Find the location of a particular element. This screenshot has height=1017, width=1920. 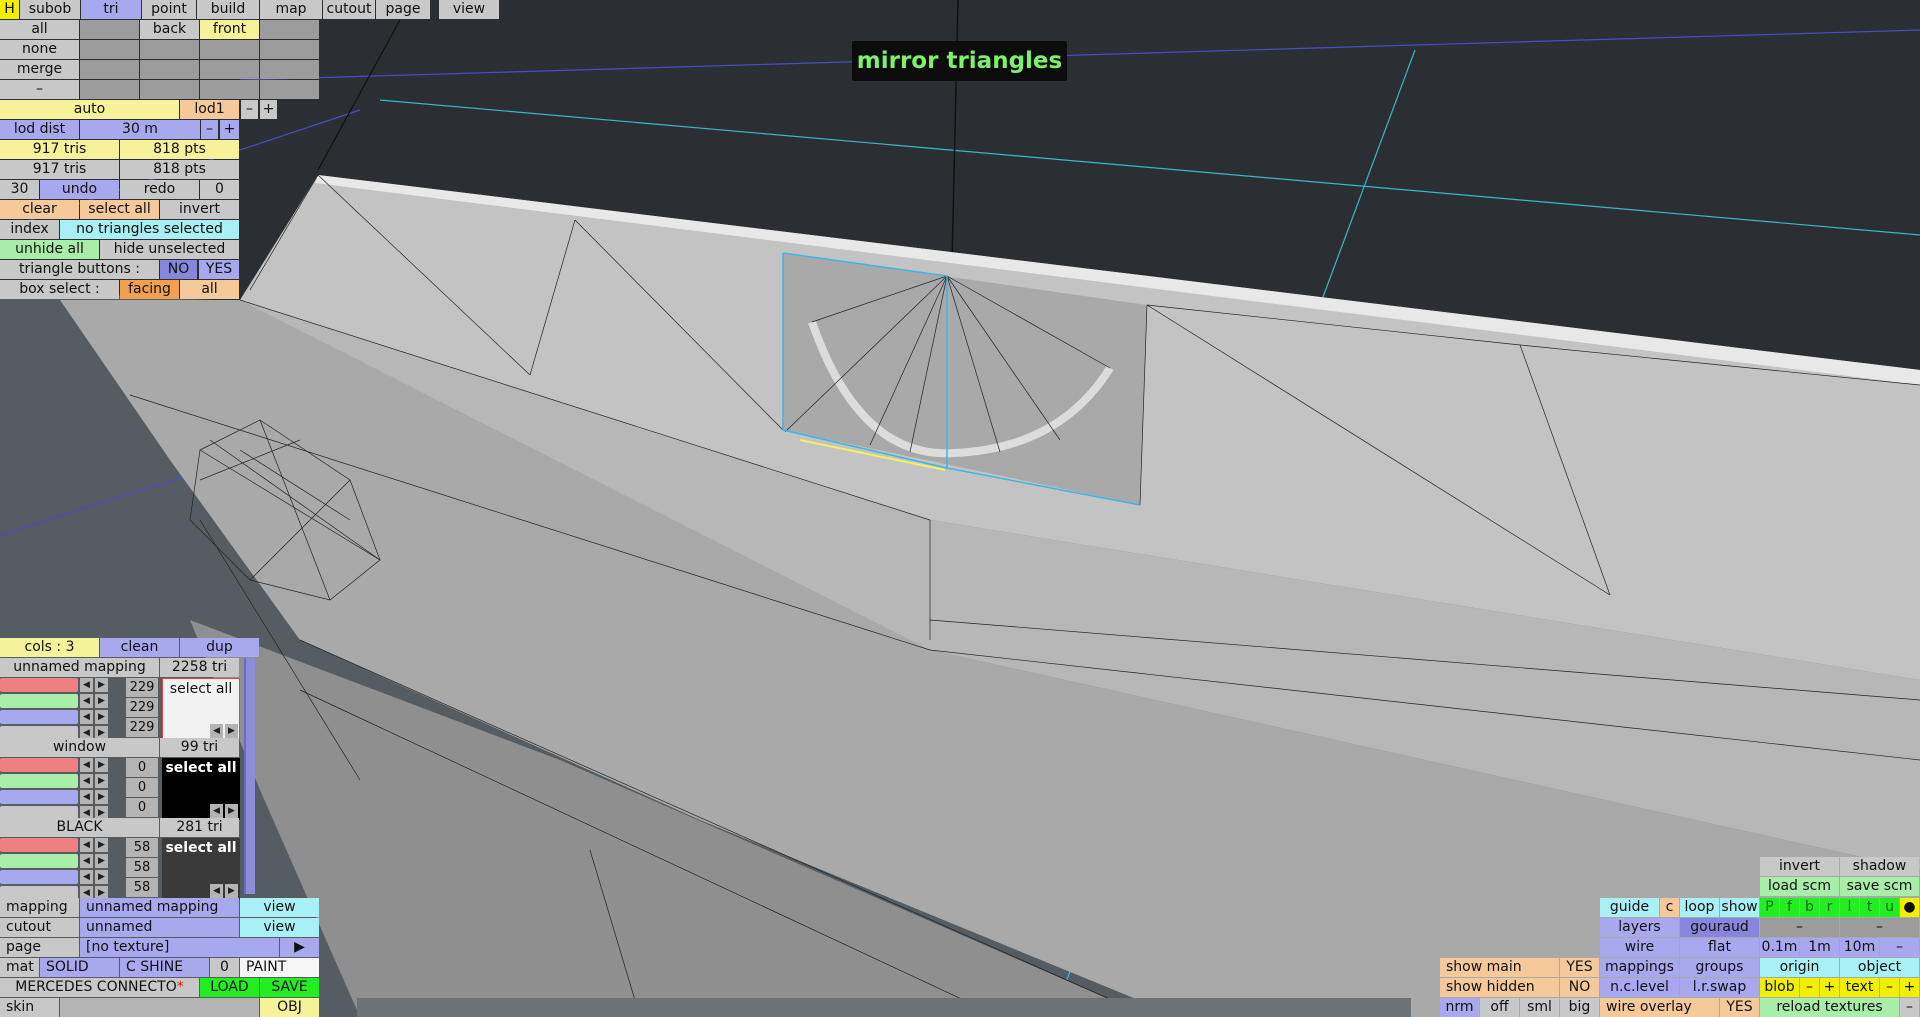

grid-10m-button: 10m is located at coordinates (1859, 947).